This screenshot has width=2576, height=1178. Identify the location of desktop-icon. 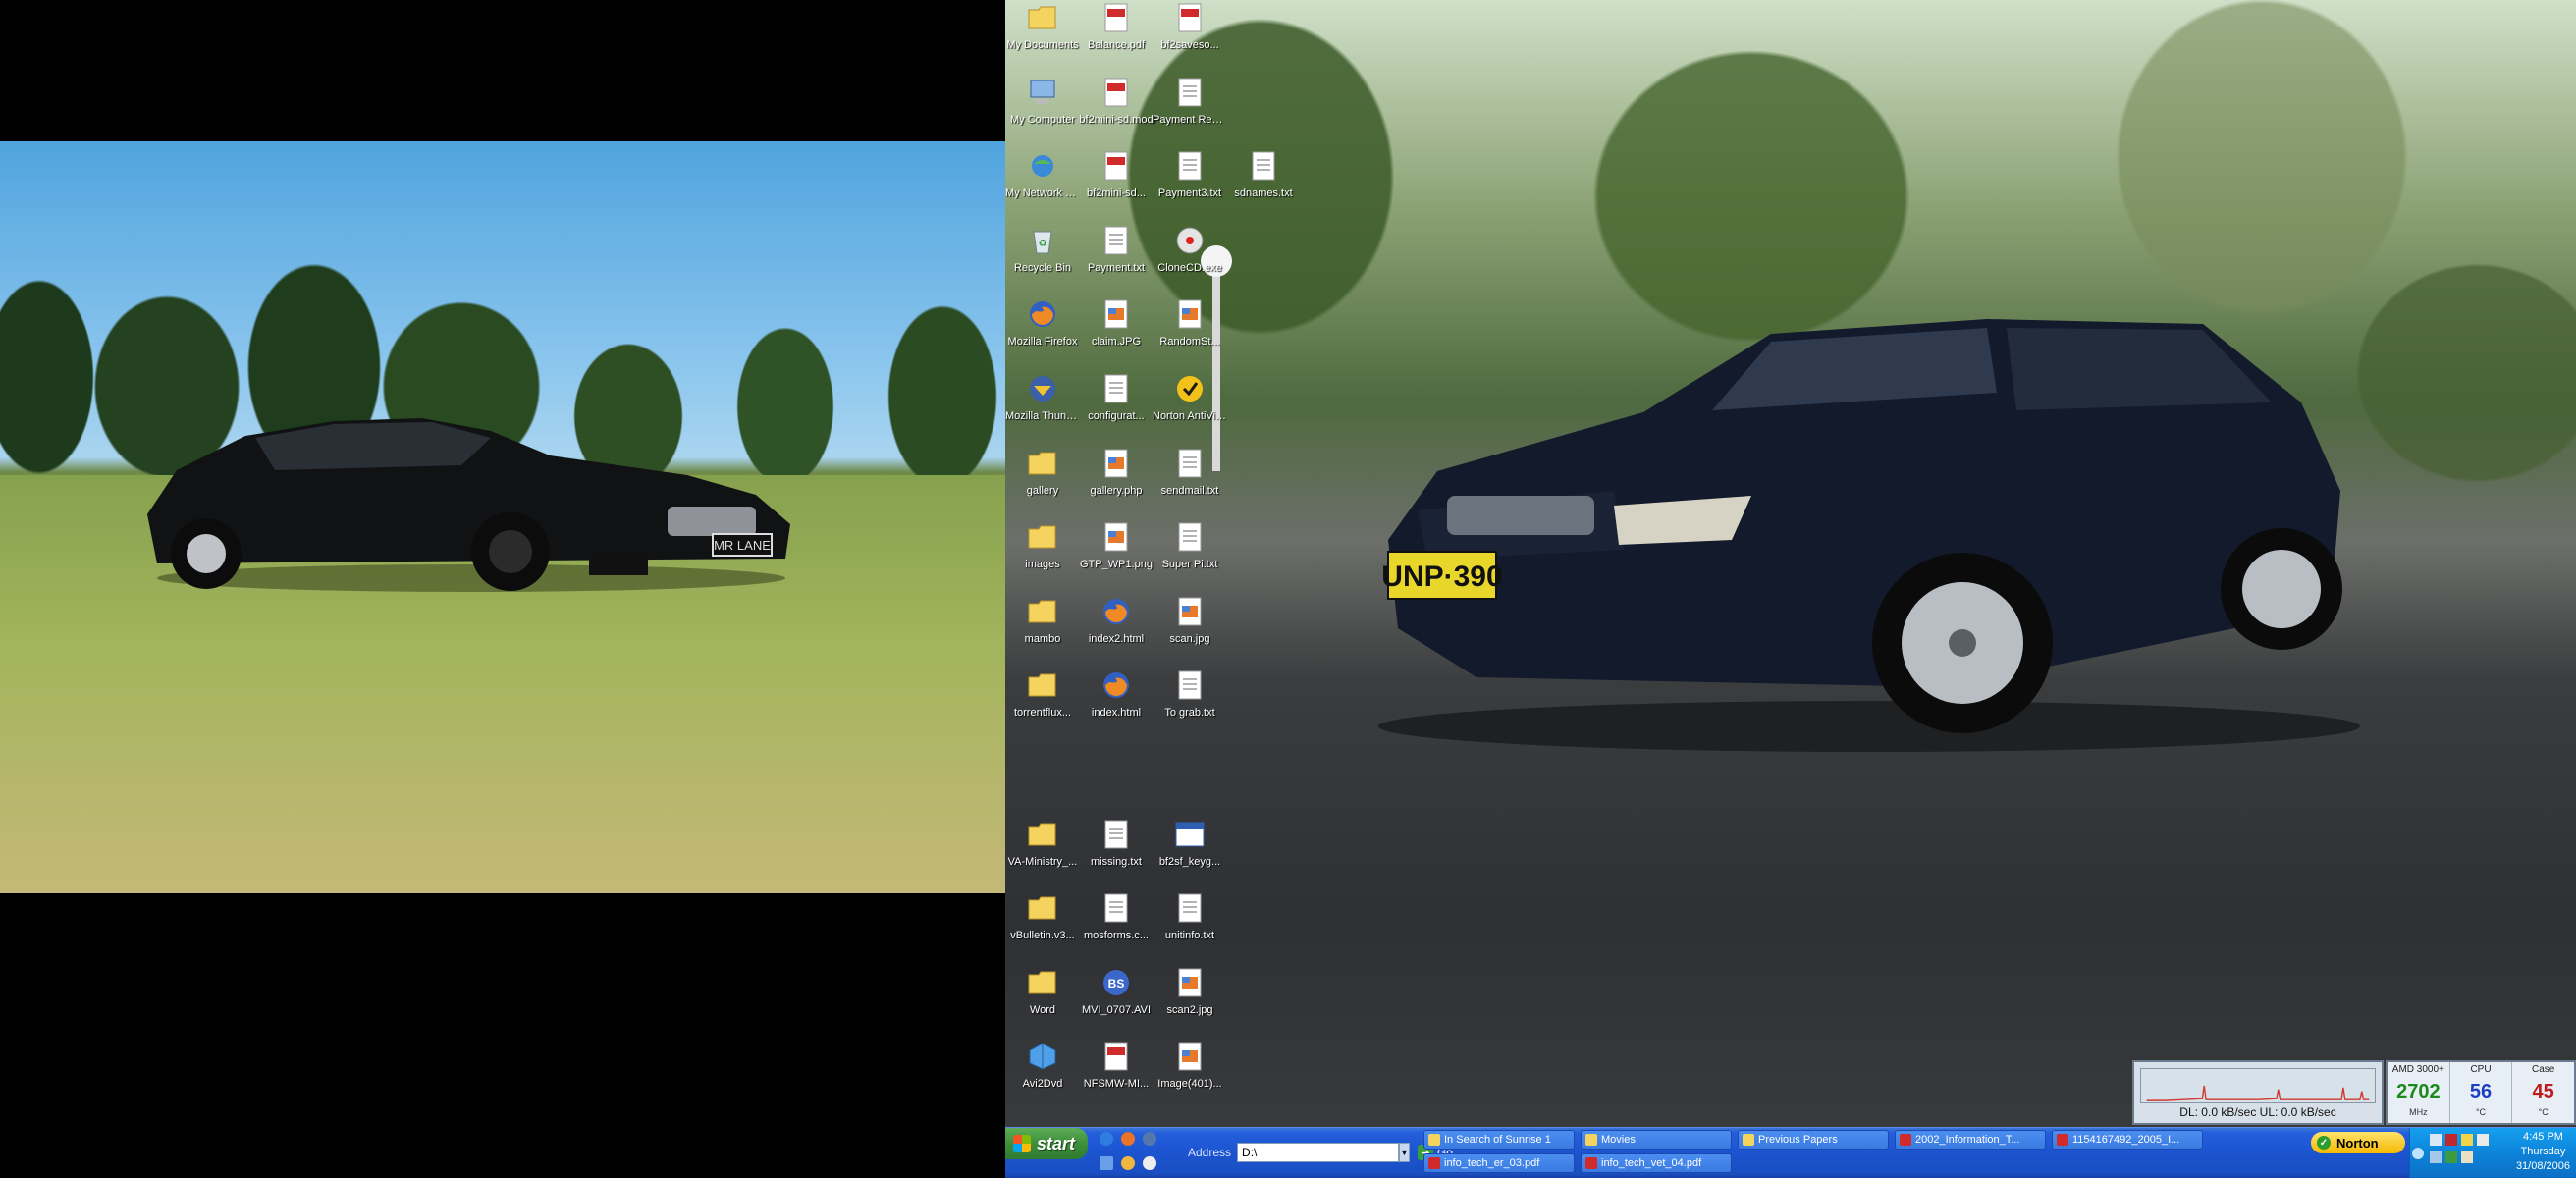
(1106, 1163).